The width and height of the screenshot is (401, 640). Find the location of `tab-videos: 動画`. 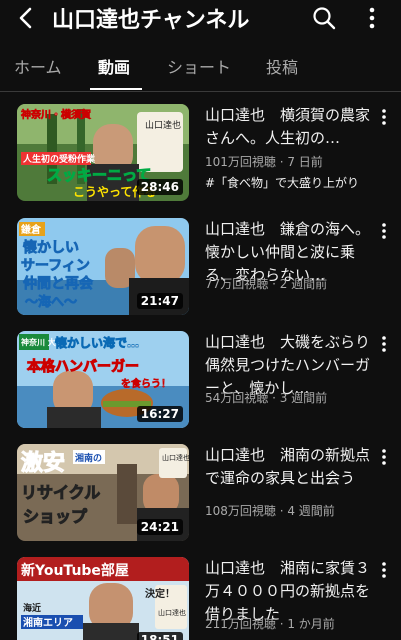

tab-videos: 動画 is located at coordinates (114, 66).